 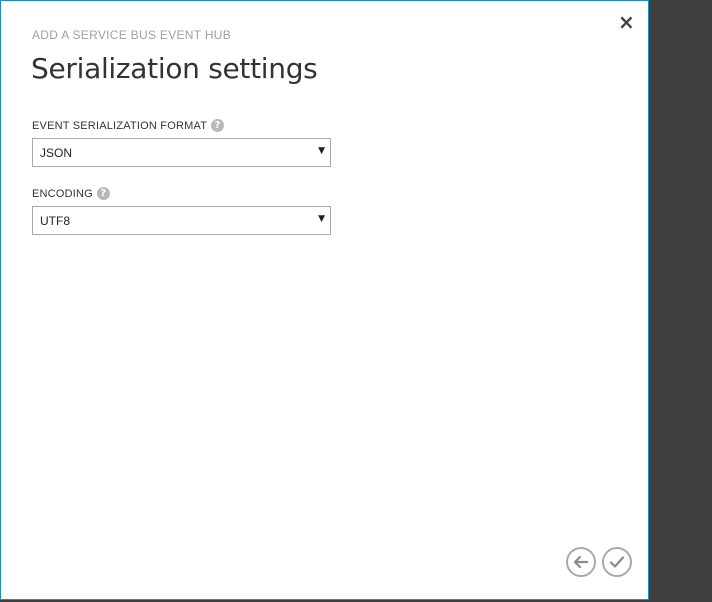 I want to click on serialization-format-select: JSON ▼, so click(x=181, y=152).